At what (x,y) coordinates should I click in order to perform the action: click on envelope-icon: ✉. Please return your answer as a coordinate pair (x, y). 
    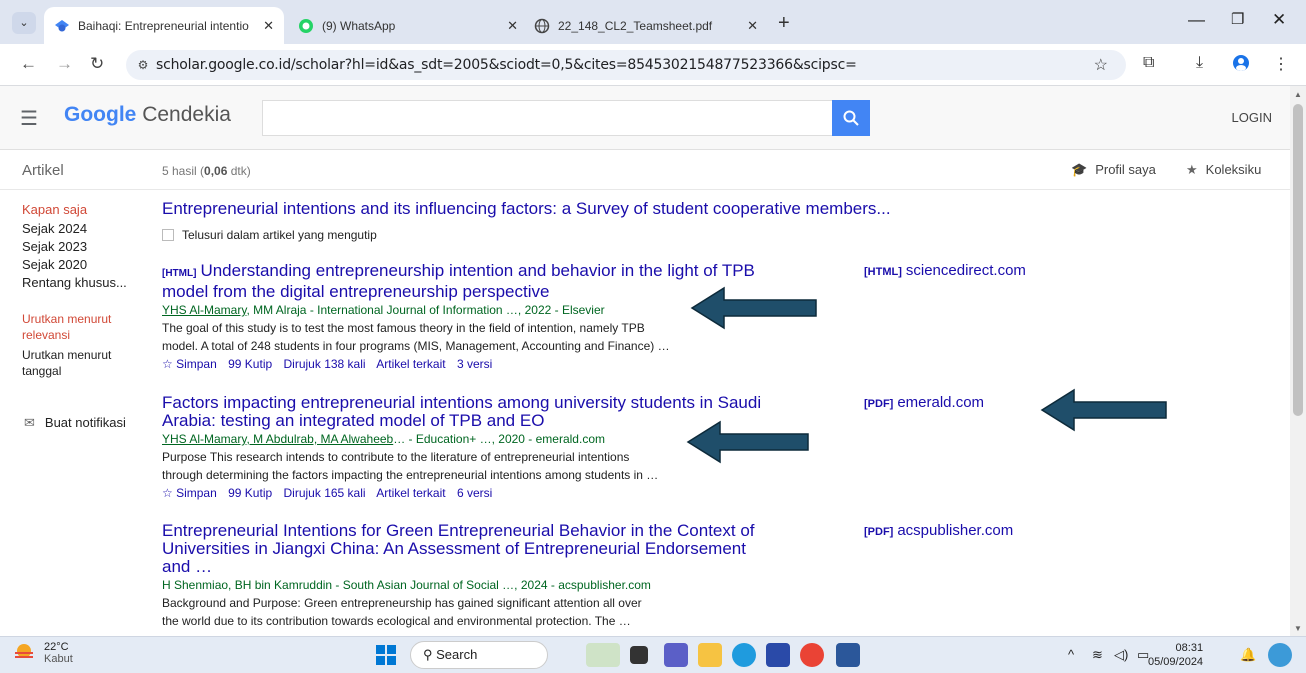
    Looking at the image, I should click on (29, 422).